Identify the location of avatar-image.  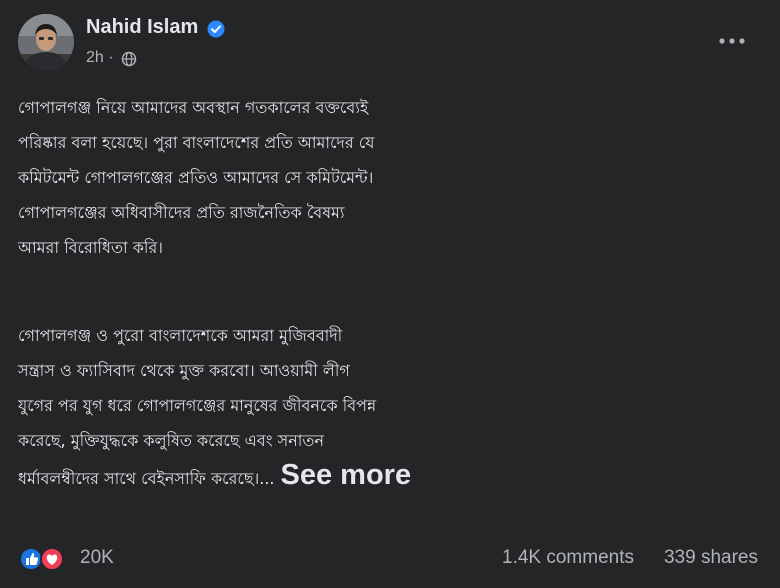
(46, 42).